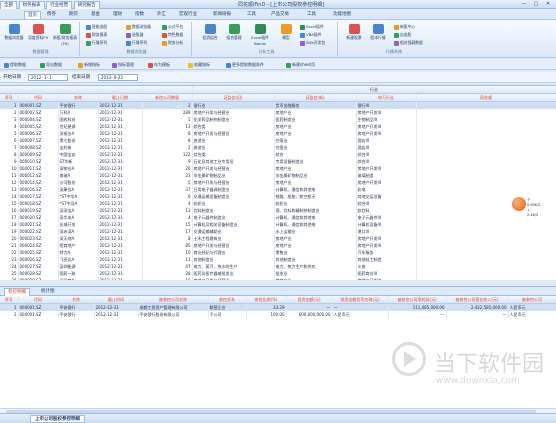 The width and height of the screenshot is (556, 423). I want to click on menu-index: 指数, so click(139, 15).